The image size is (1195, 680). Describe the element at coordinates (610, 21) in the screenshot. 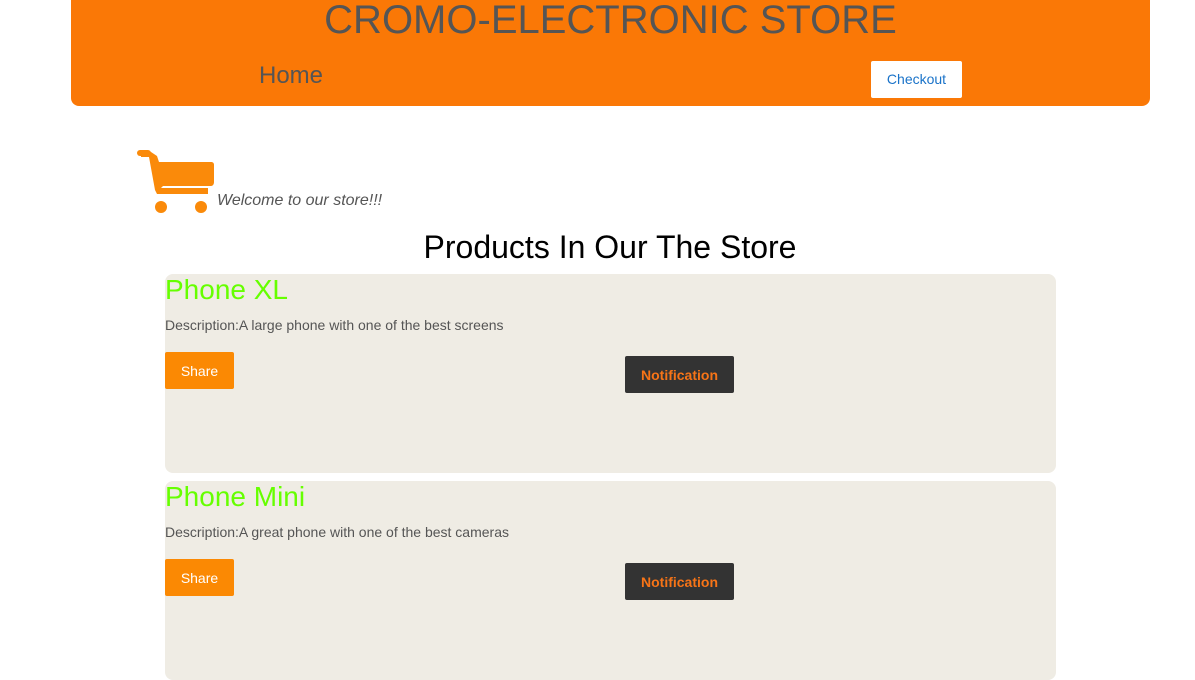

I see `store-title: CROMO-ELECTRONIC STORE` at that location.